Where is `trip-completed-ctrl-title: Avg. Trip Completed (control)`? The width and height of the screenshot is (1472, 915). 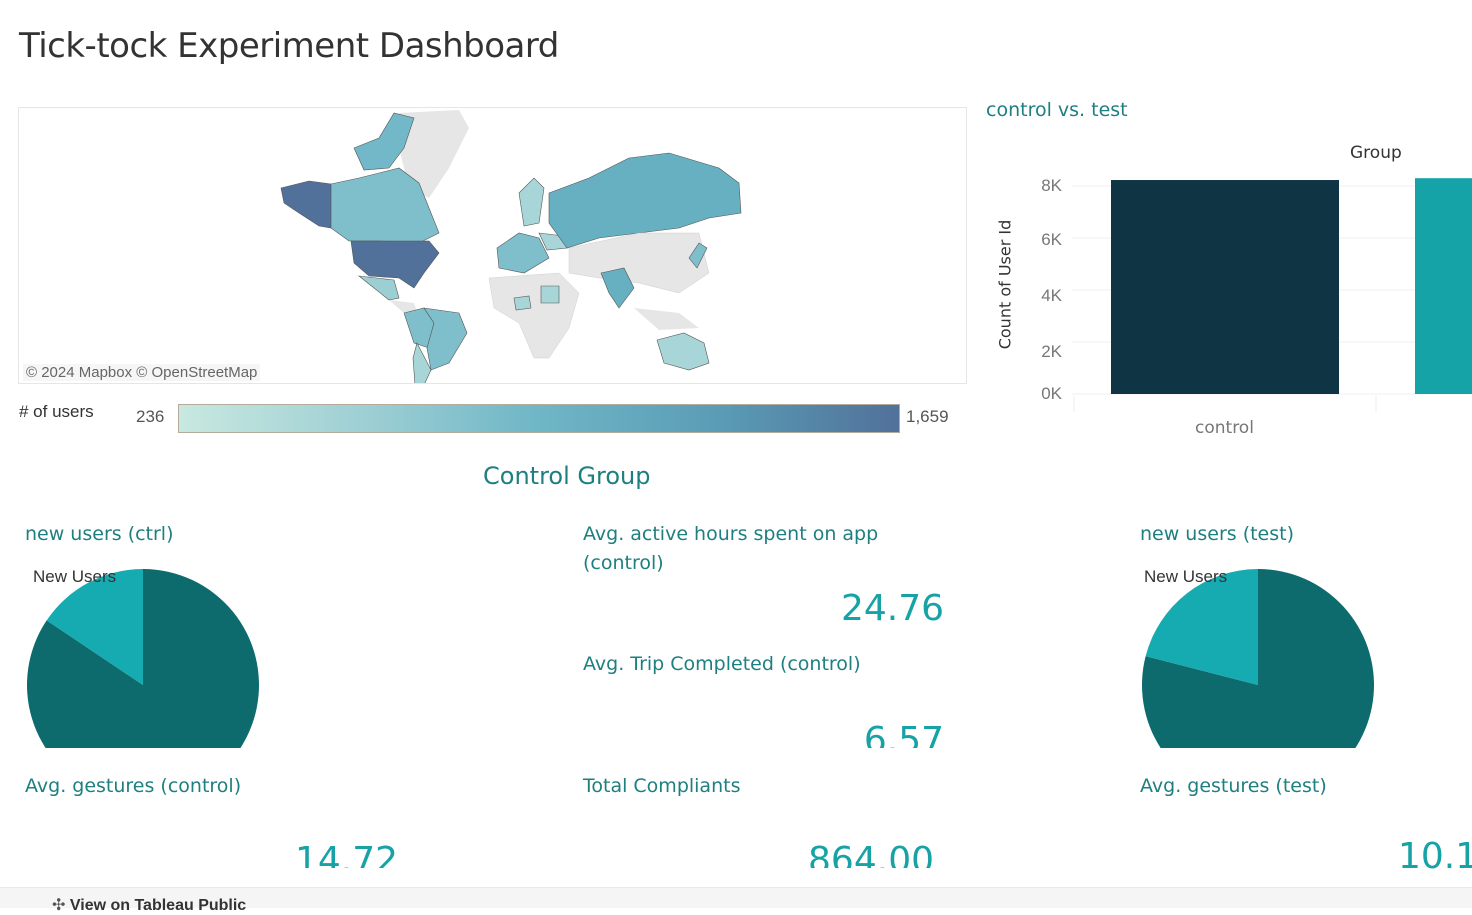 trip-completed-ctrl-title: Avg. Trip Completed (control) is located at coordinates (722, 664).